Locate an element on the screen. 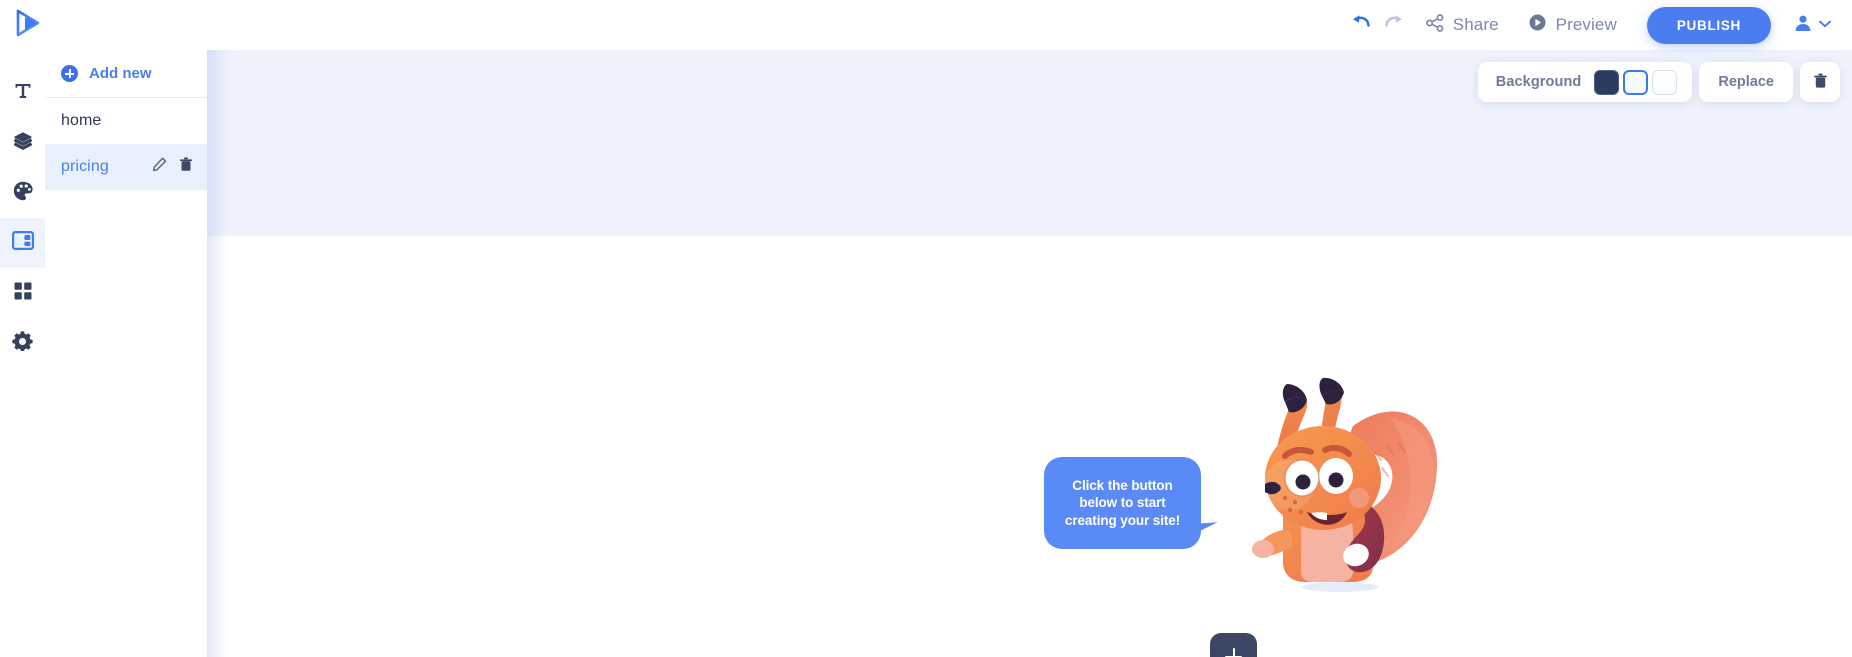 The height and width of the screenshot is (657, 1852). play-triangle-logo-icon is located at coordinates (28, 25).